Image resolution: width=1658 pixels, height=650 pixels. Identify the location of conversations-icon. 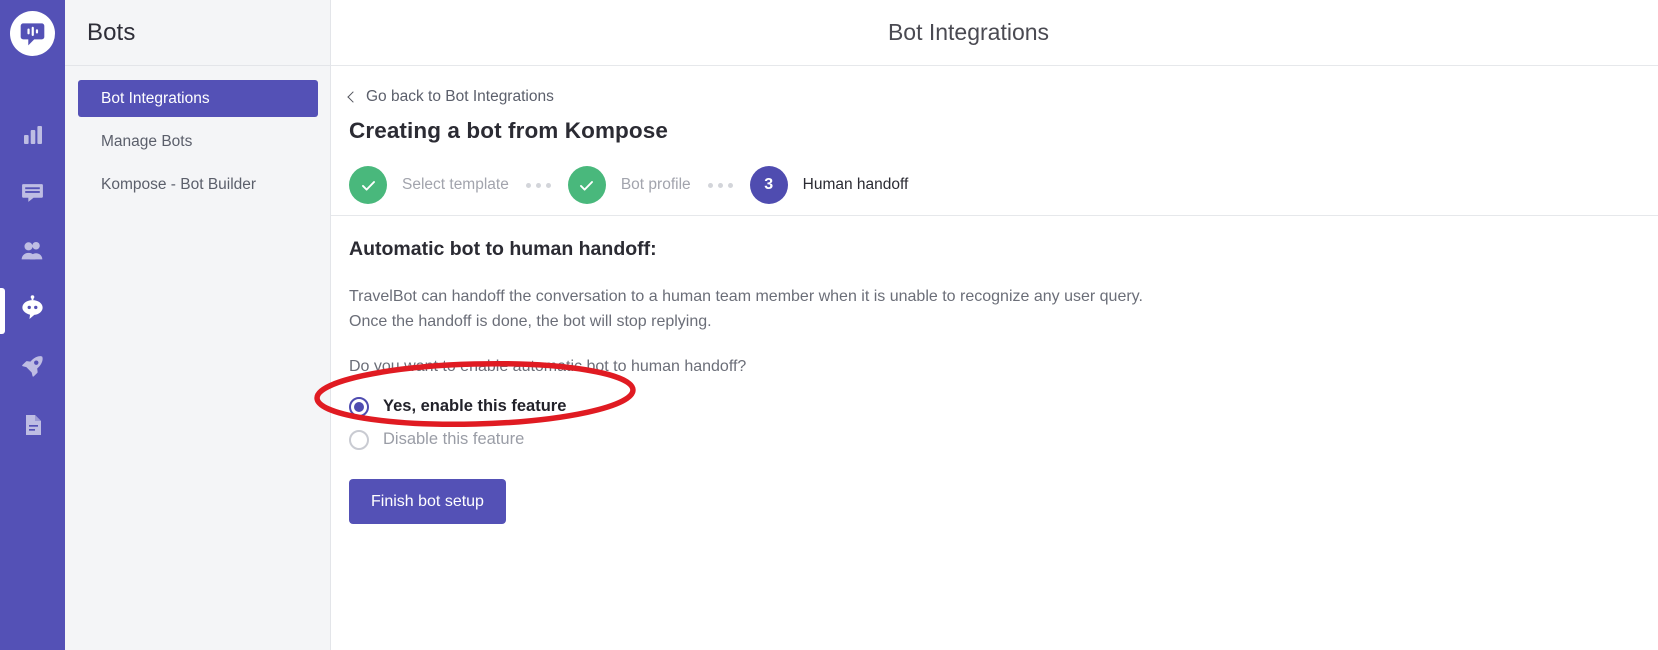
(32, 195).